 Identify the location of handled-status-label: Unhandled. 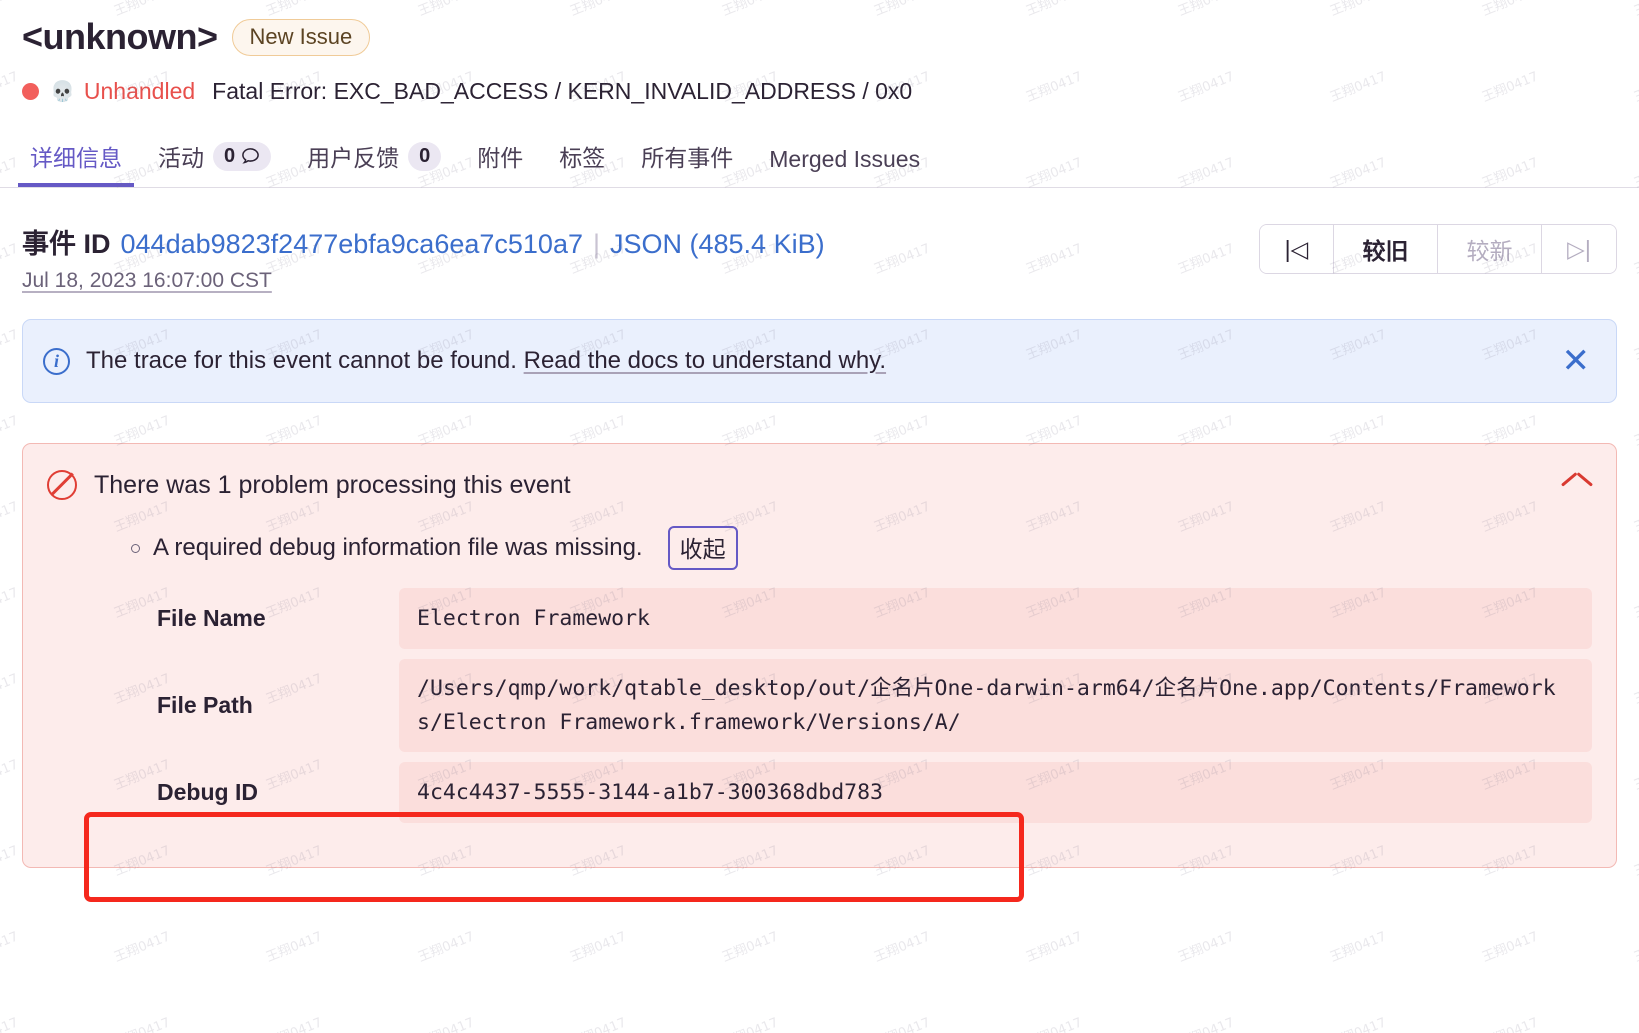
(139, 91).